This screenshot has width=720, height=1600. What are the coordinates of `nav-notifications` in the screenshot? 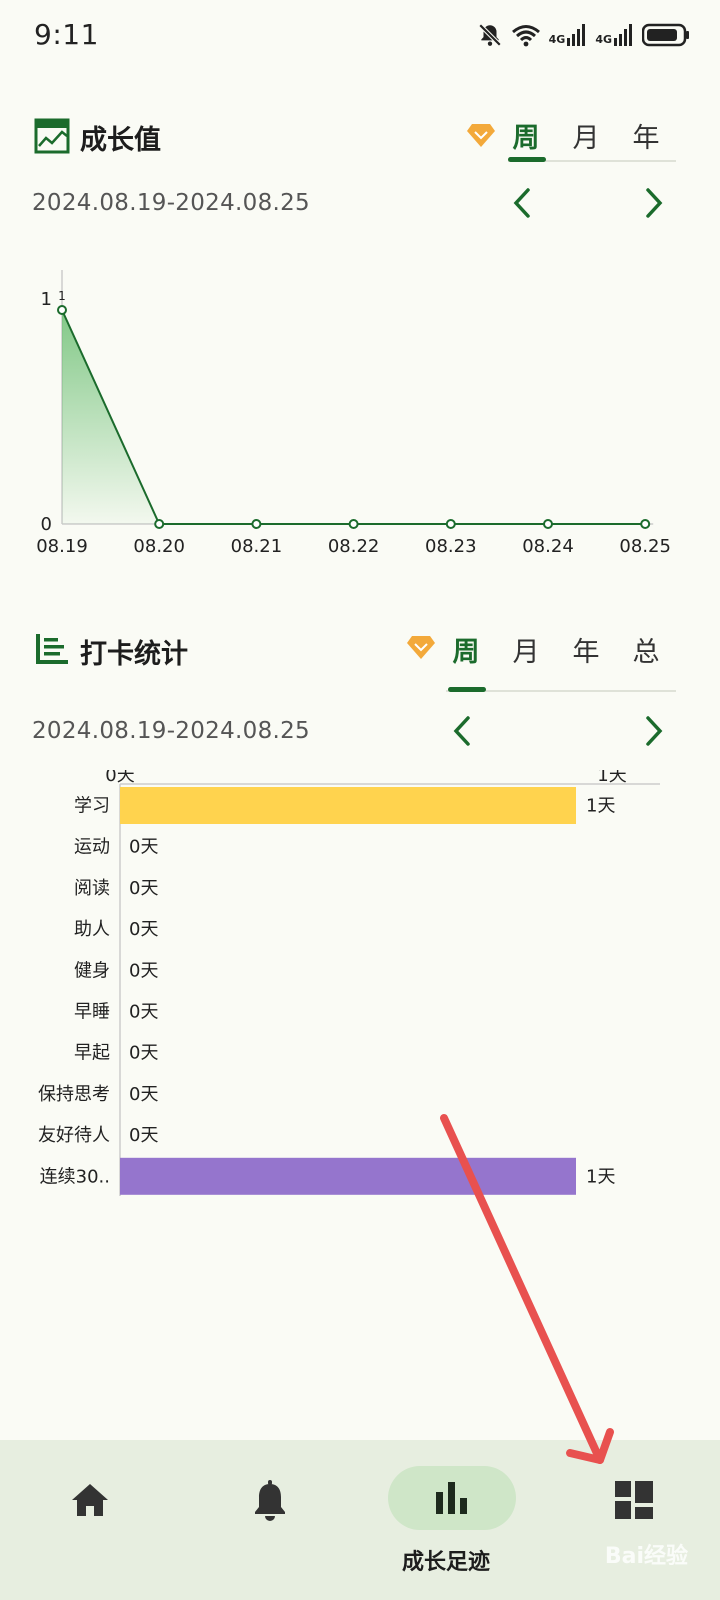 It's located at (270, 1500).